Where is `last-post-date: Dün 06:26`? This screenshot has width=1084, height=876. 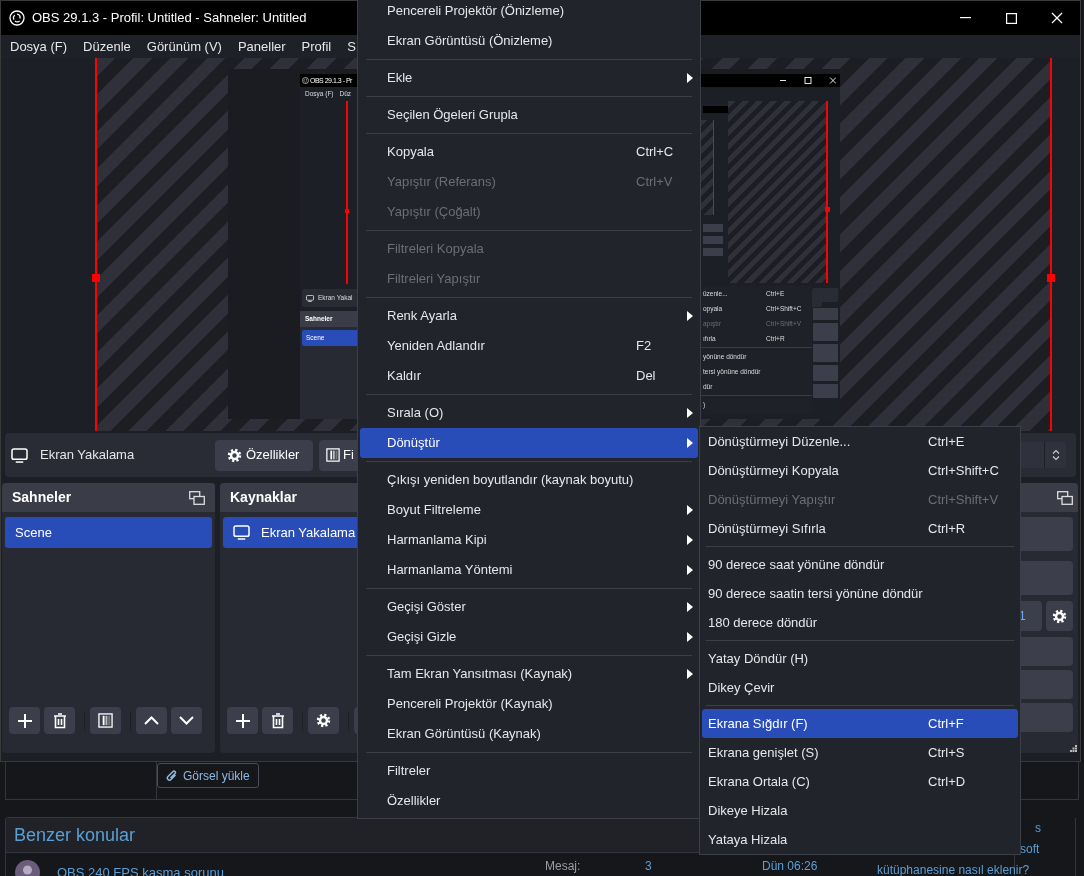
last-post-date: Dün 06:26 is located at coordinates (790, 866).